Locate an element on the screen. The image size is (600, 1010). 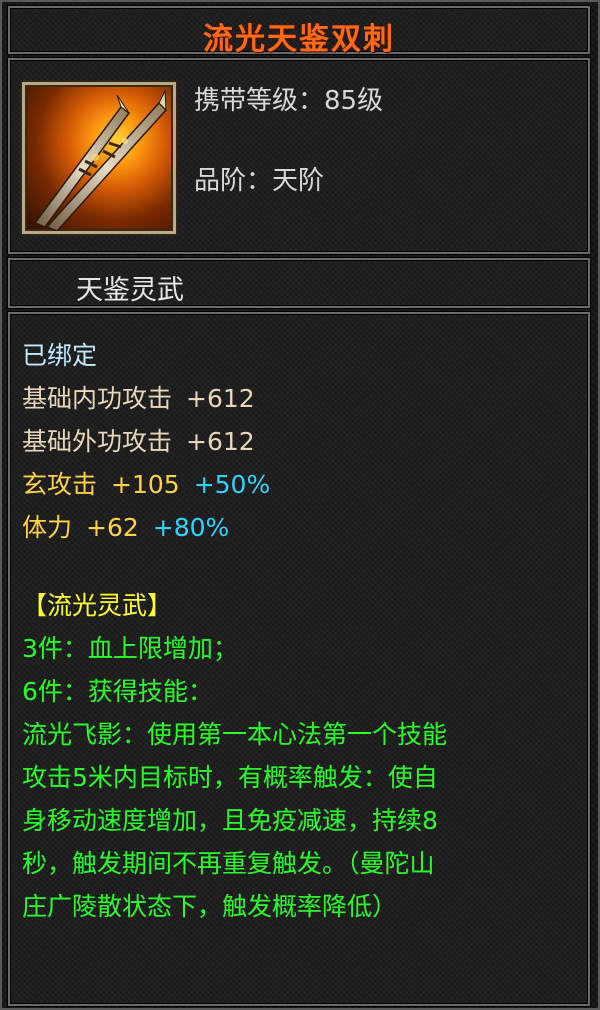
stat-label: 基础外功攻击 is located at coordinates (97, 441).